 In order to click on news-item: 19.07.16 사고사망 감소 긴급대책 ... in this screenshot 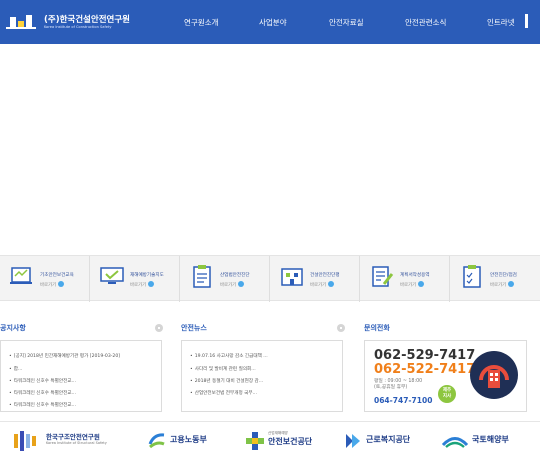, I will do `click(229, 356)`.